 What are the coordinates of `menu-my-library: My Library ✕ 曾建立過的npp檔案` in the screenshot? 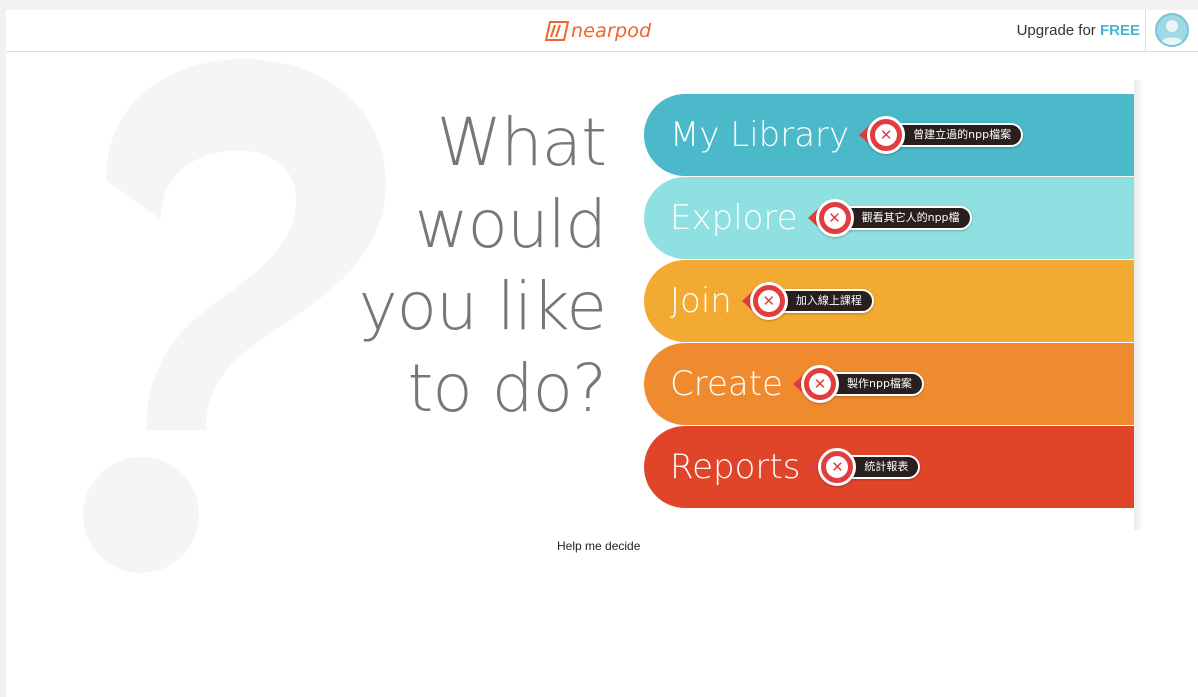 It's located at (889, 135).